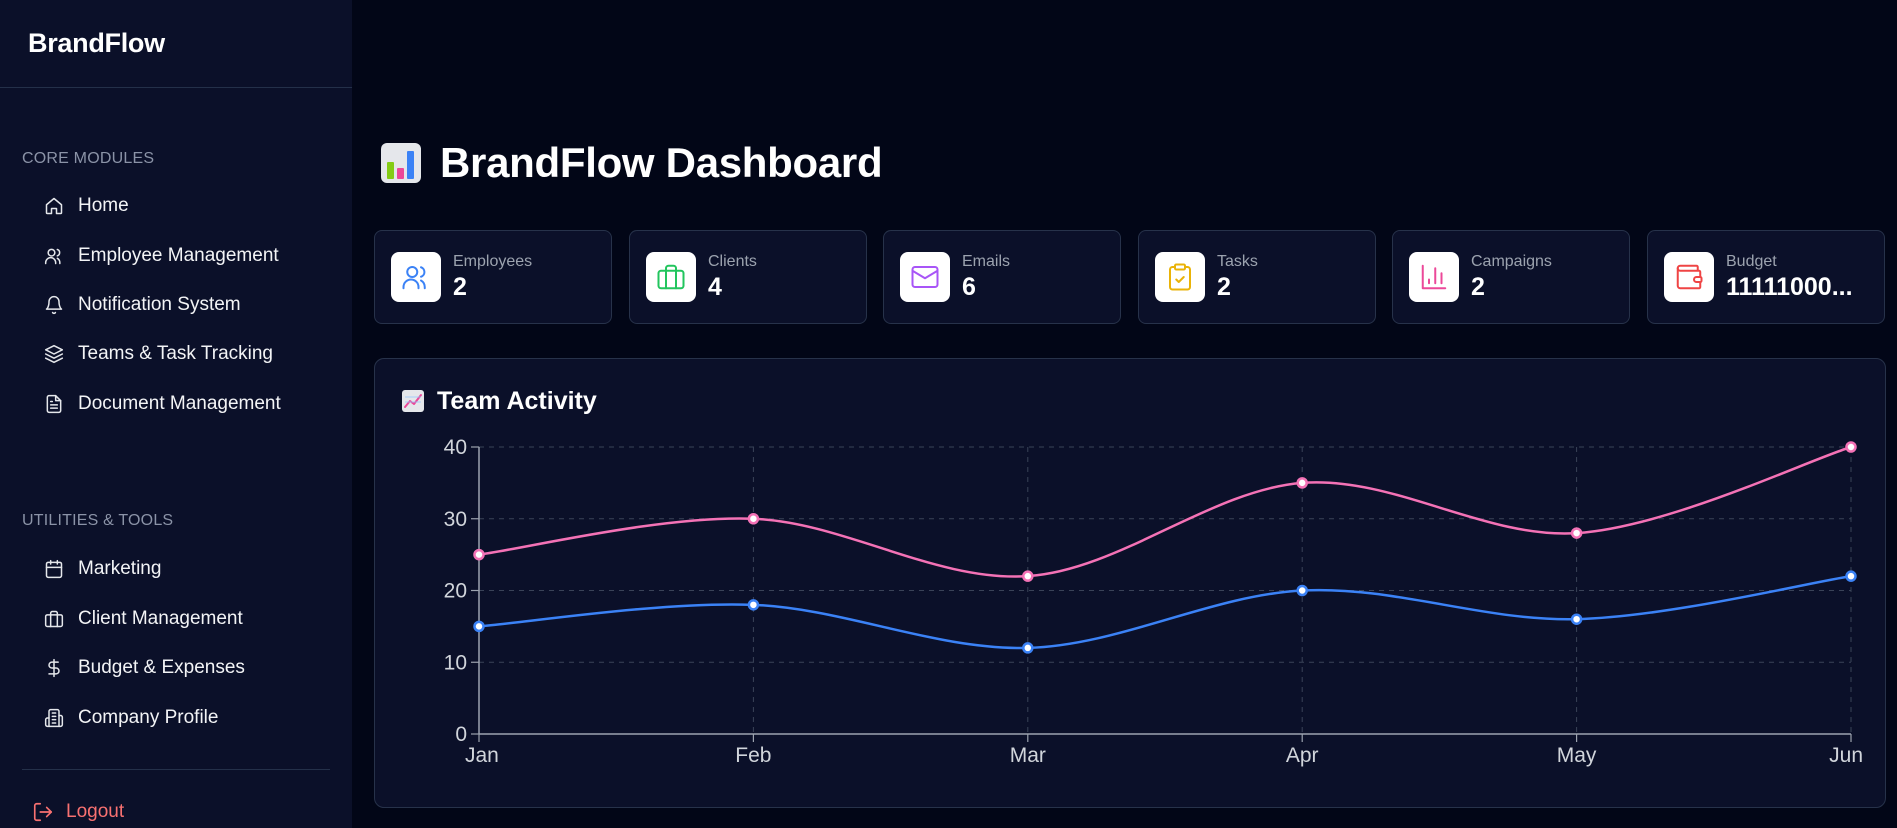 The image size is (1897, 828). What do you see at coordinates (1846, 755) in the screenshot?
I see `x-tick-label: Jun` at bounding box center [1846, 755].